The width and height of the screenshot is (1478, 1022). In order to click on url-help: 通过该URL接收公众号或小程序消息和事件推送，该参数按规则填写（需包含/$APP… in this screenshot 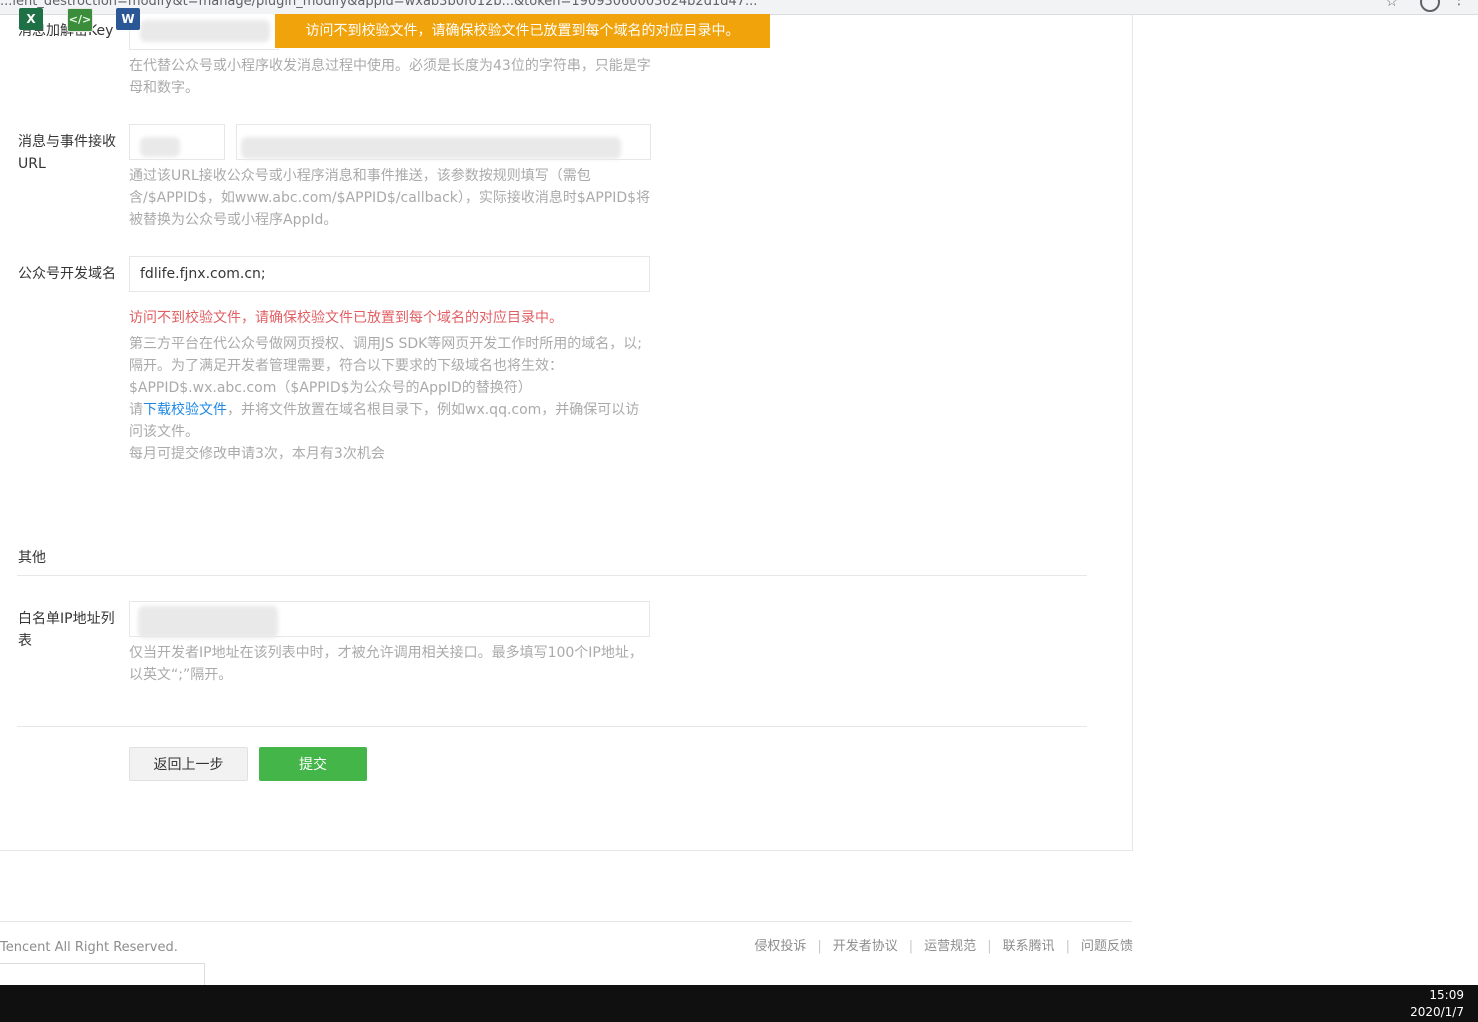, I will do `click(390, 198)`.